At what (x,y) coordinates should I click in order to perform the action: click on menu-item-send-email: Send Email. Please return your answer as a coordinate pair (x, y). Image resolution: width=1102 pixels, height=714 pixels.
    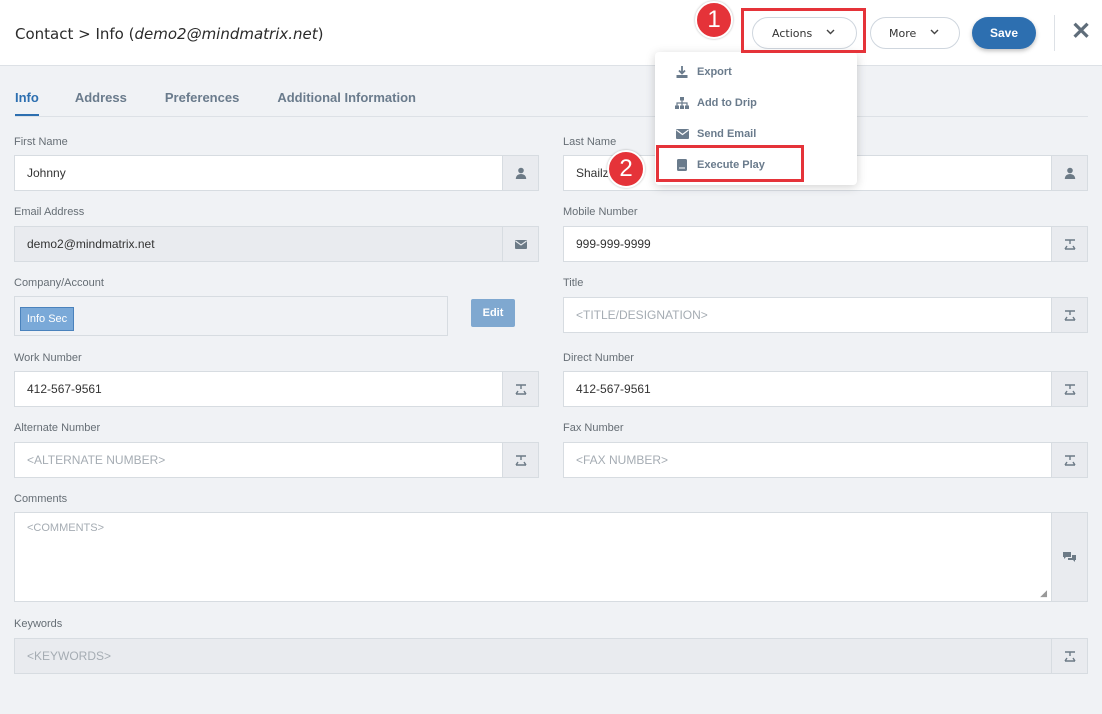
    Looking at the image, I should click on (715, 134).